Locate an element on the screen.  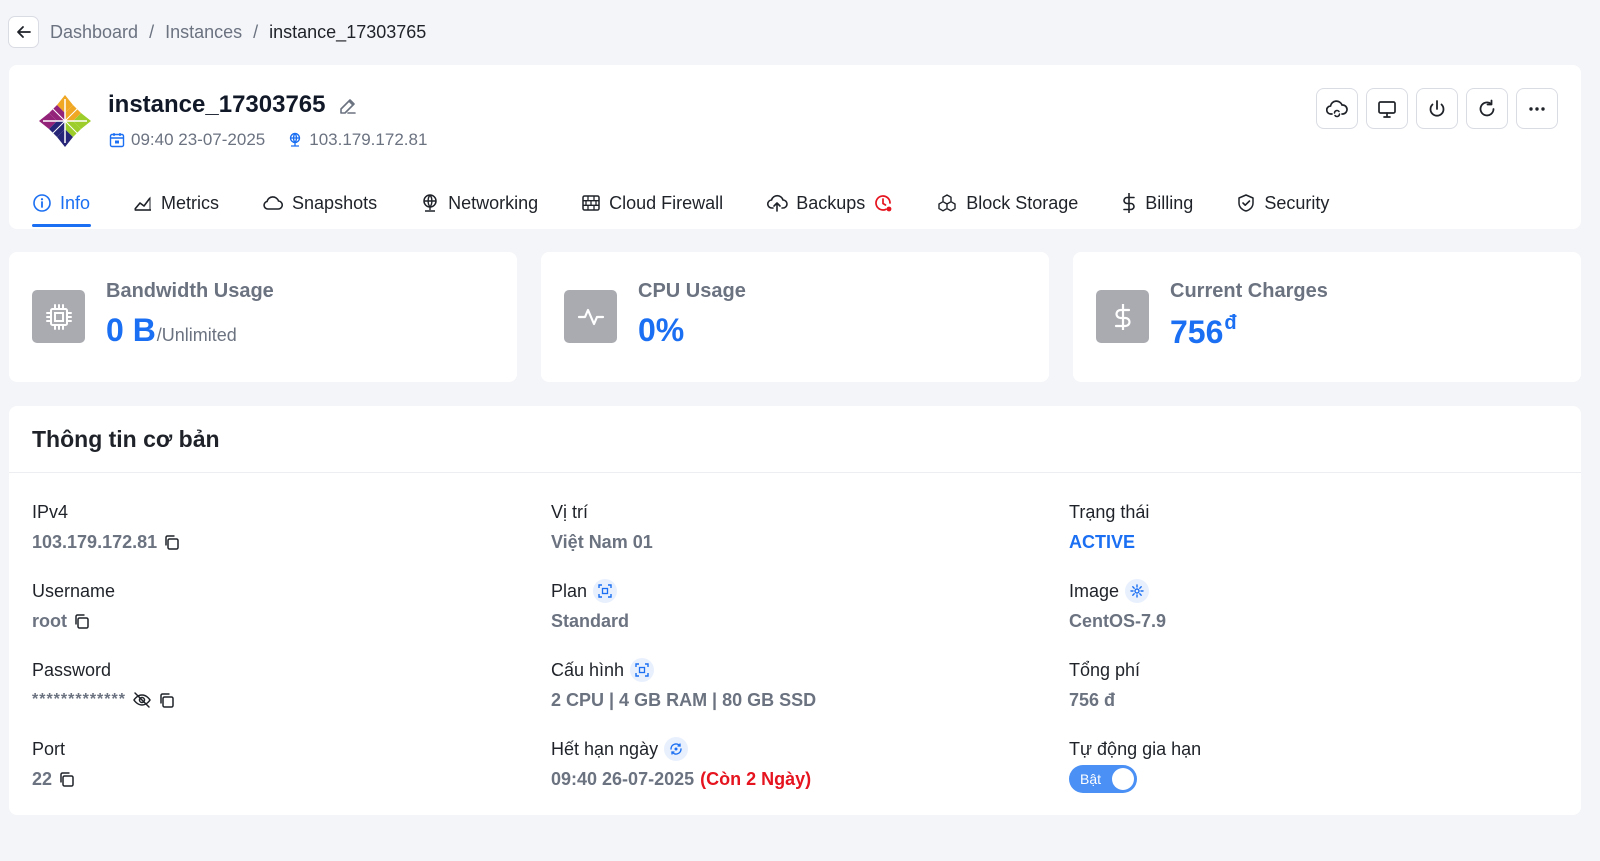
tab-block-storage: Block Storage is located at coordinates (1018, 203).